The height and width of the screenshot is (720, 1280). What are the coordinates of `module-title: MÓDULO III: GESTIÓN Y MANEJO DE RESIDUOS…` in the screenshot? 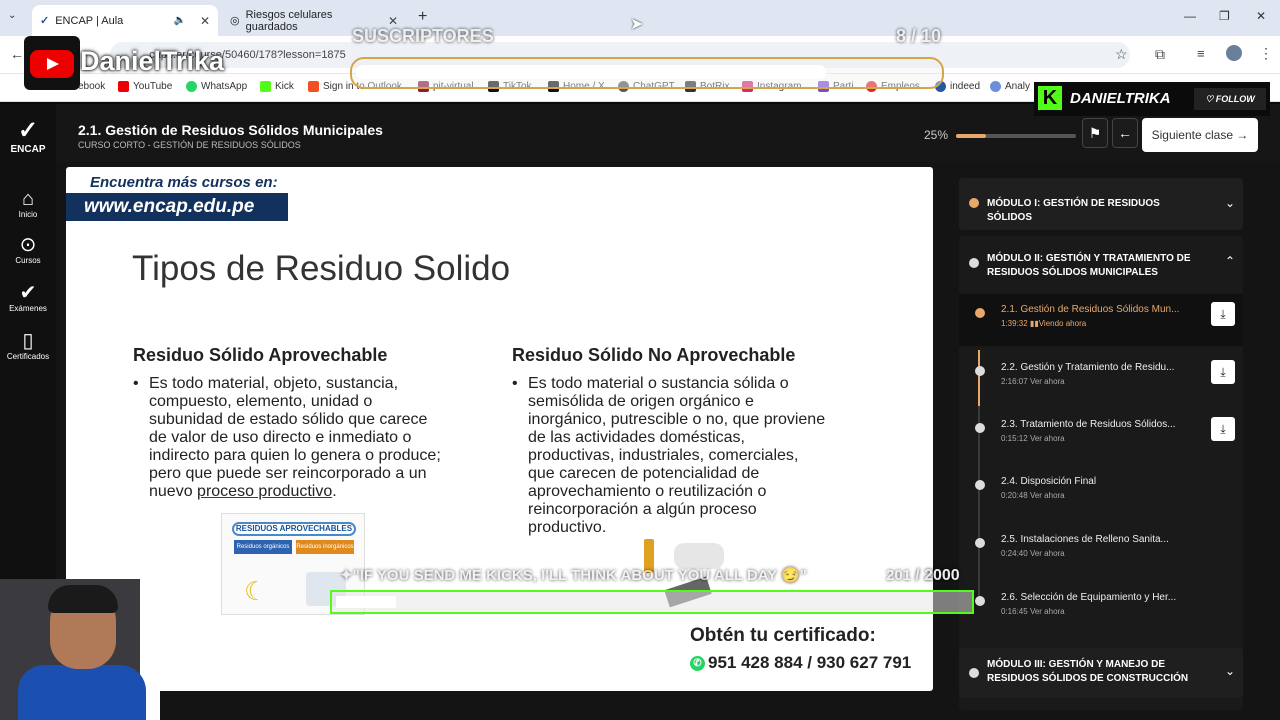 It's located at (1088, 671).